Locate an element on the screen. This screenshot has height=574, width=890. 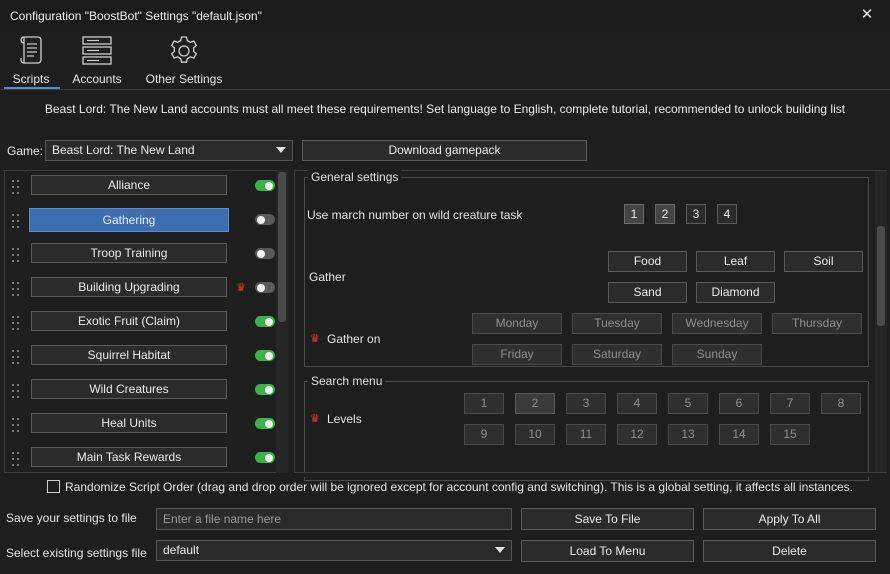
tab-scripts: Scripts is located at coordinates (31, 60).